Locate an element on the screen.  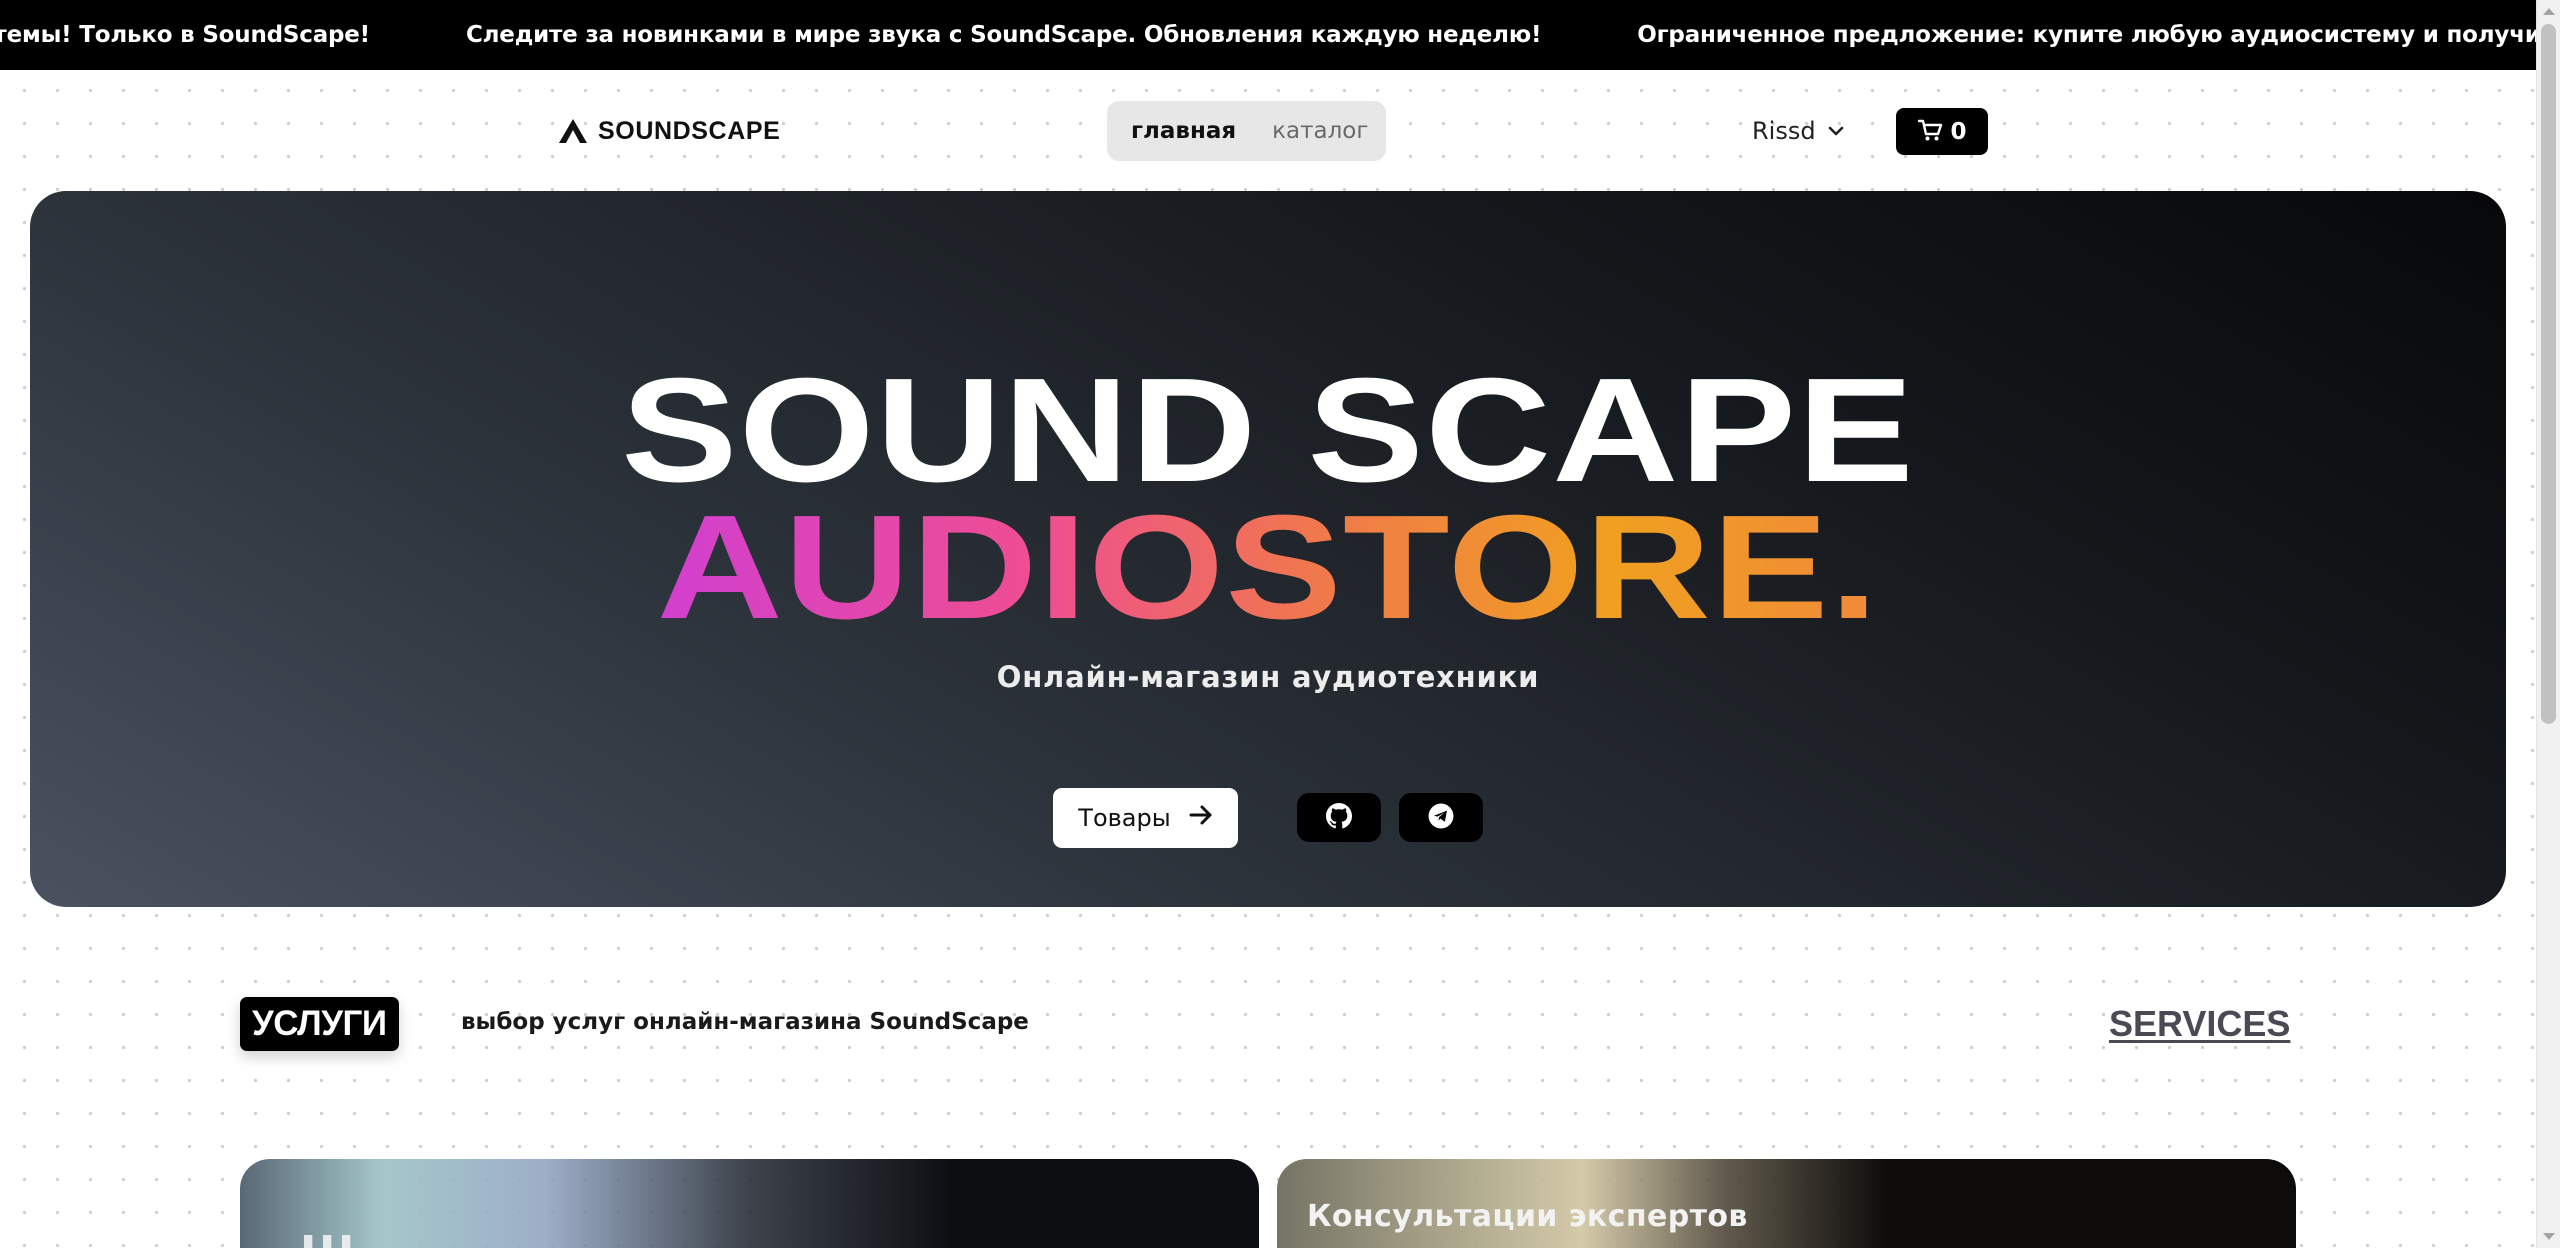
hero-tagline: Онлайн-магазин аудиотехники is located at coordinates (1268, 677).